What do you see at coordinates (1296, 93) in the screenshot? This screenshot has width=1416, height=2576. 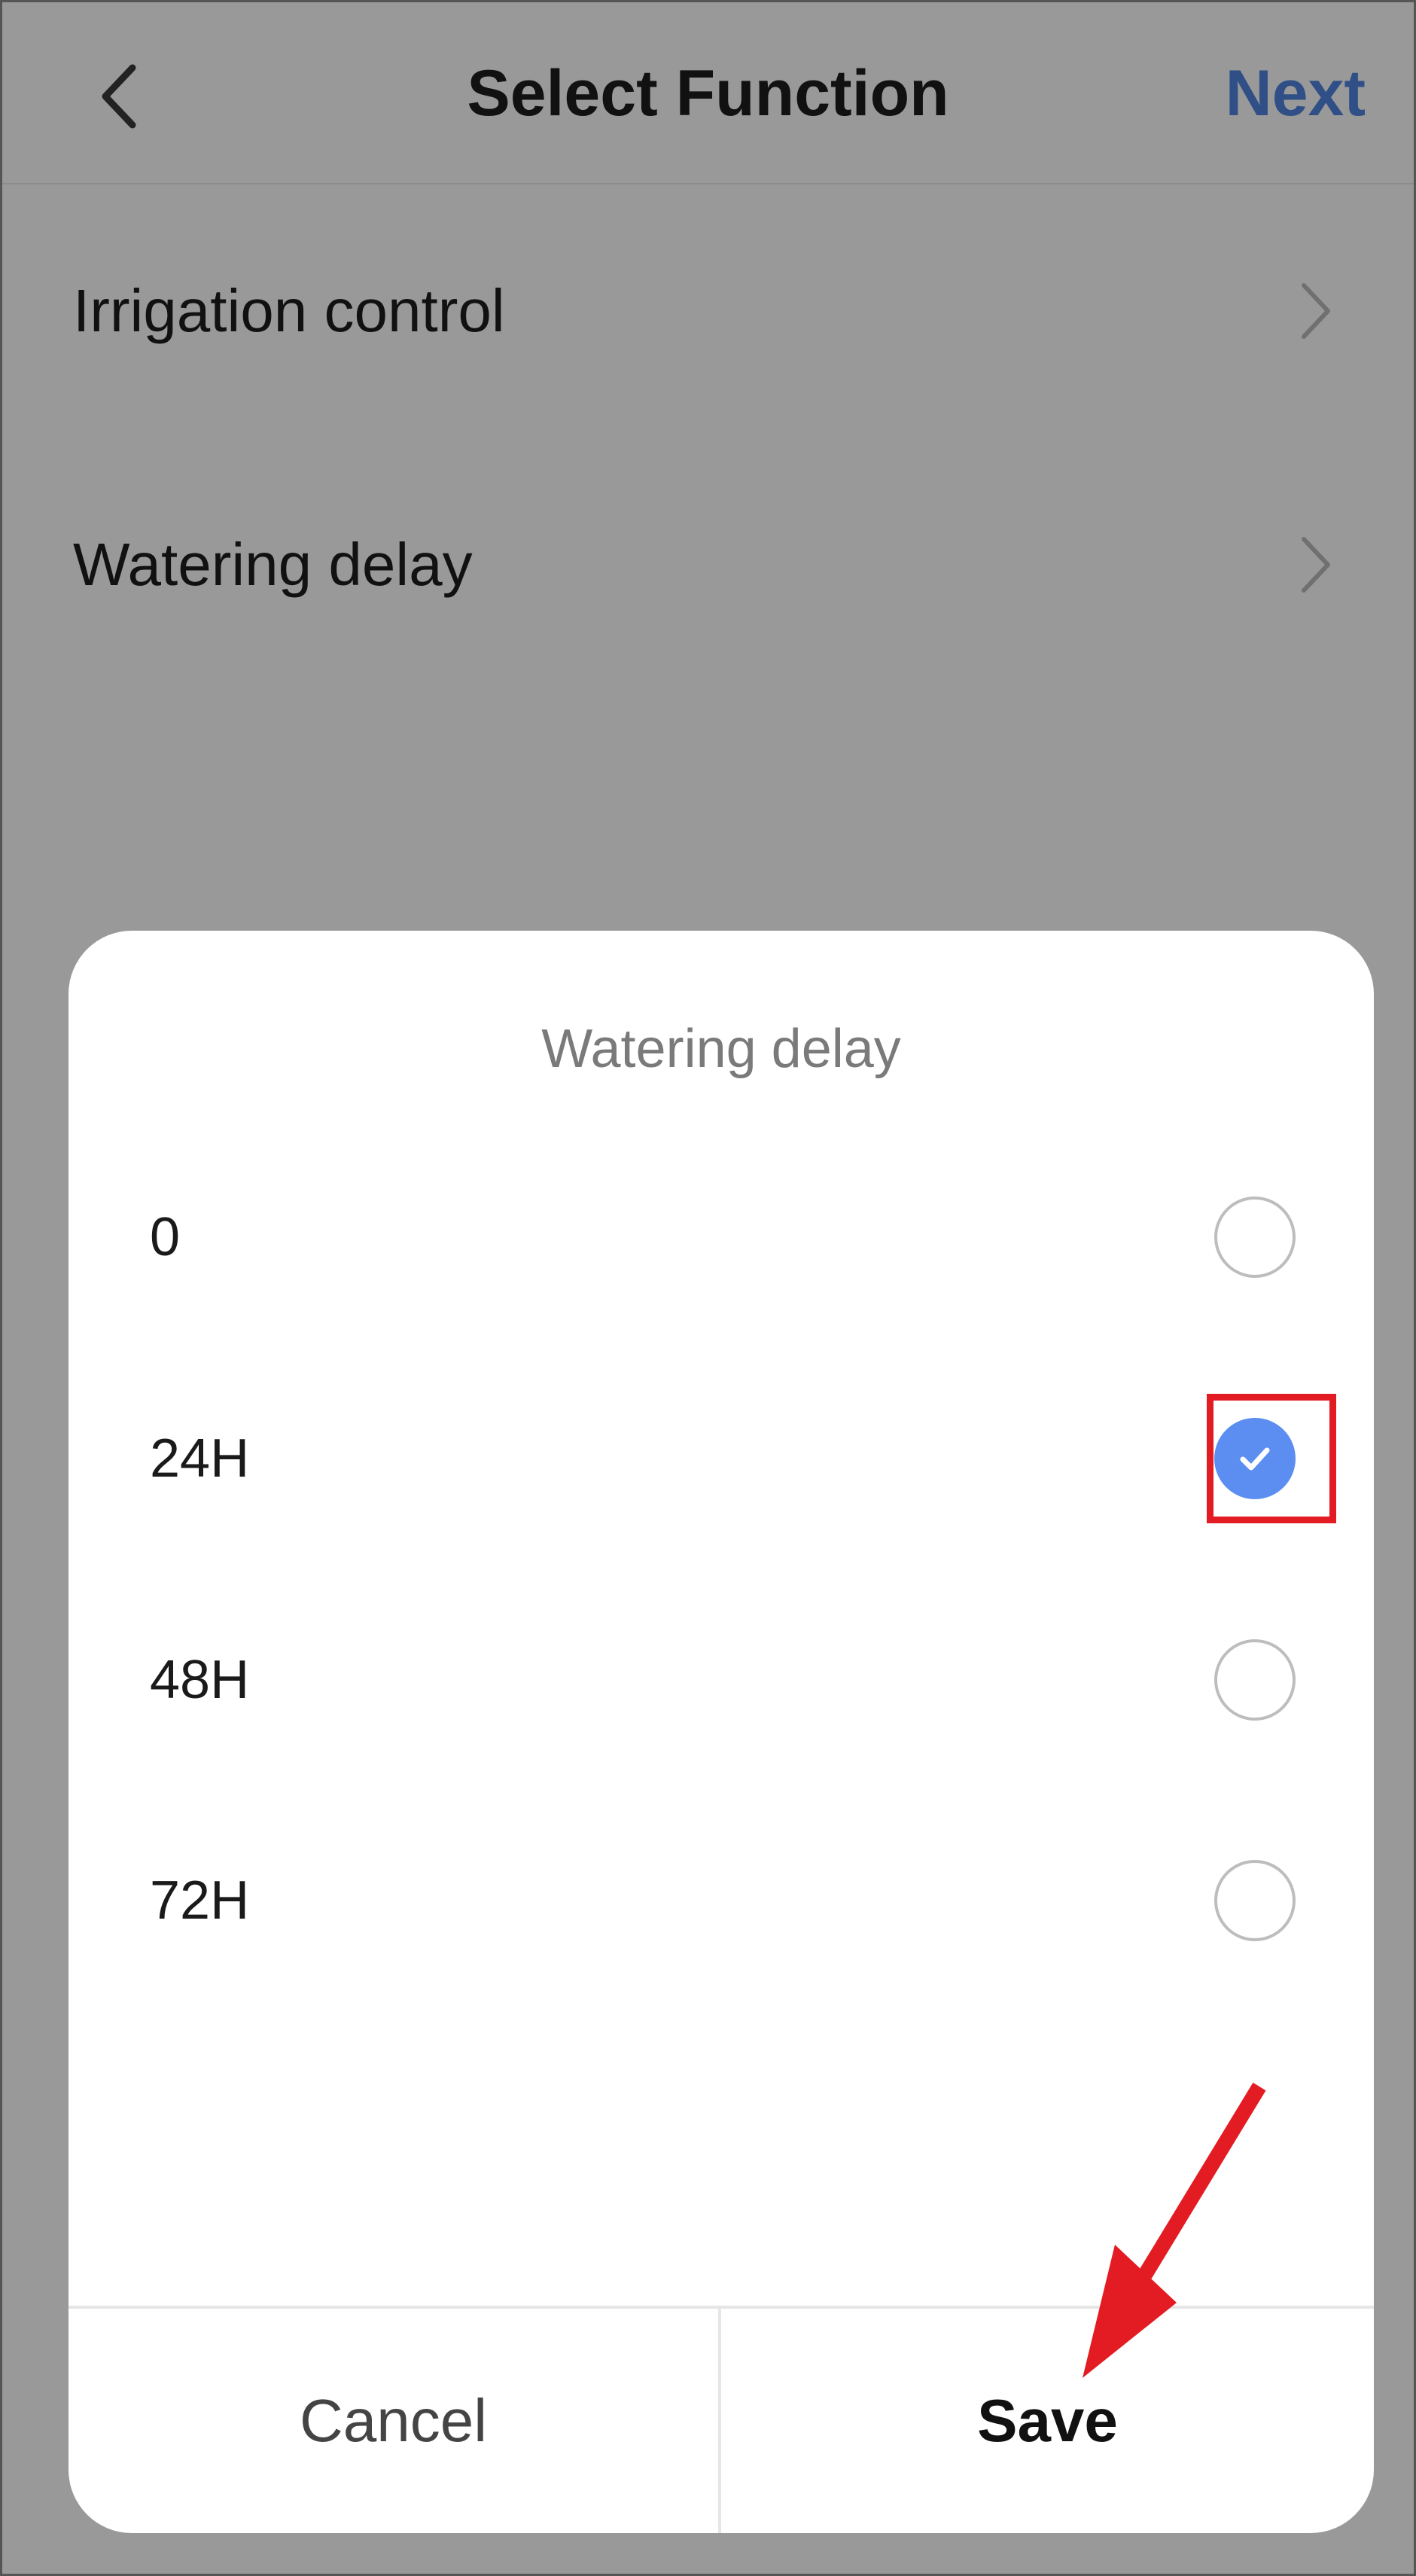 I see `next-button: Next` at bounding box center [1296, 93].